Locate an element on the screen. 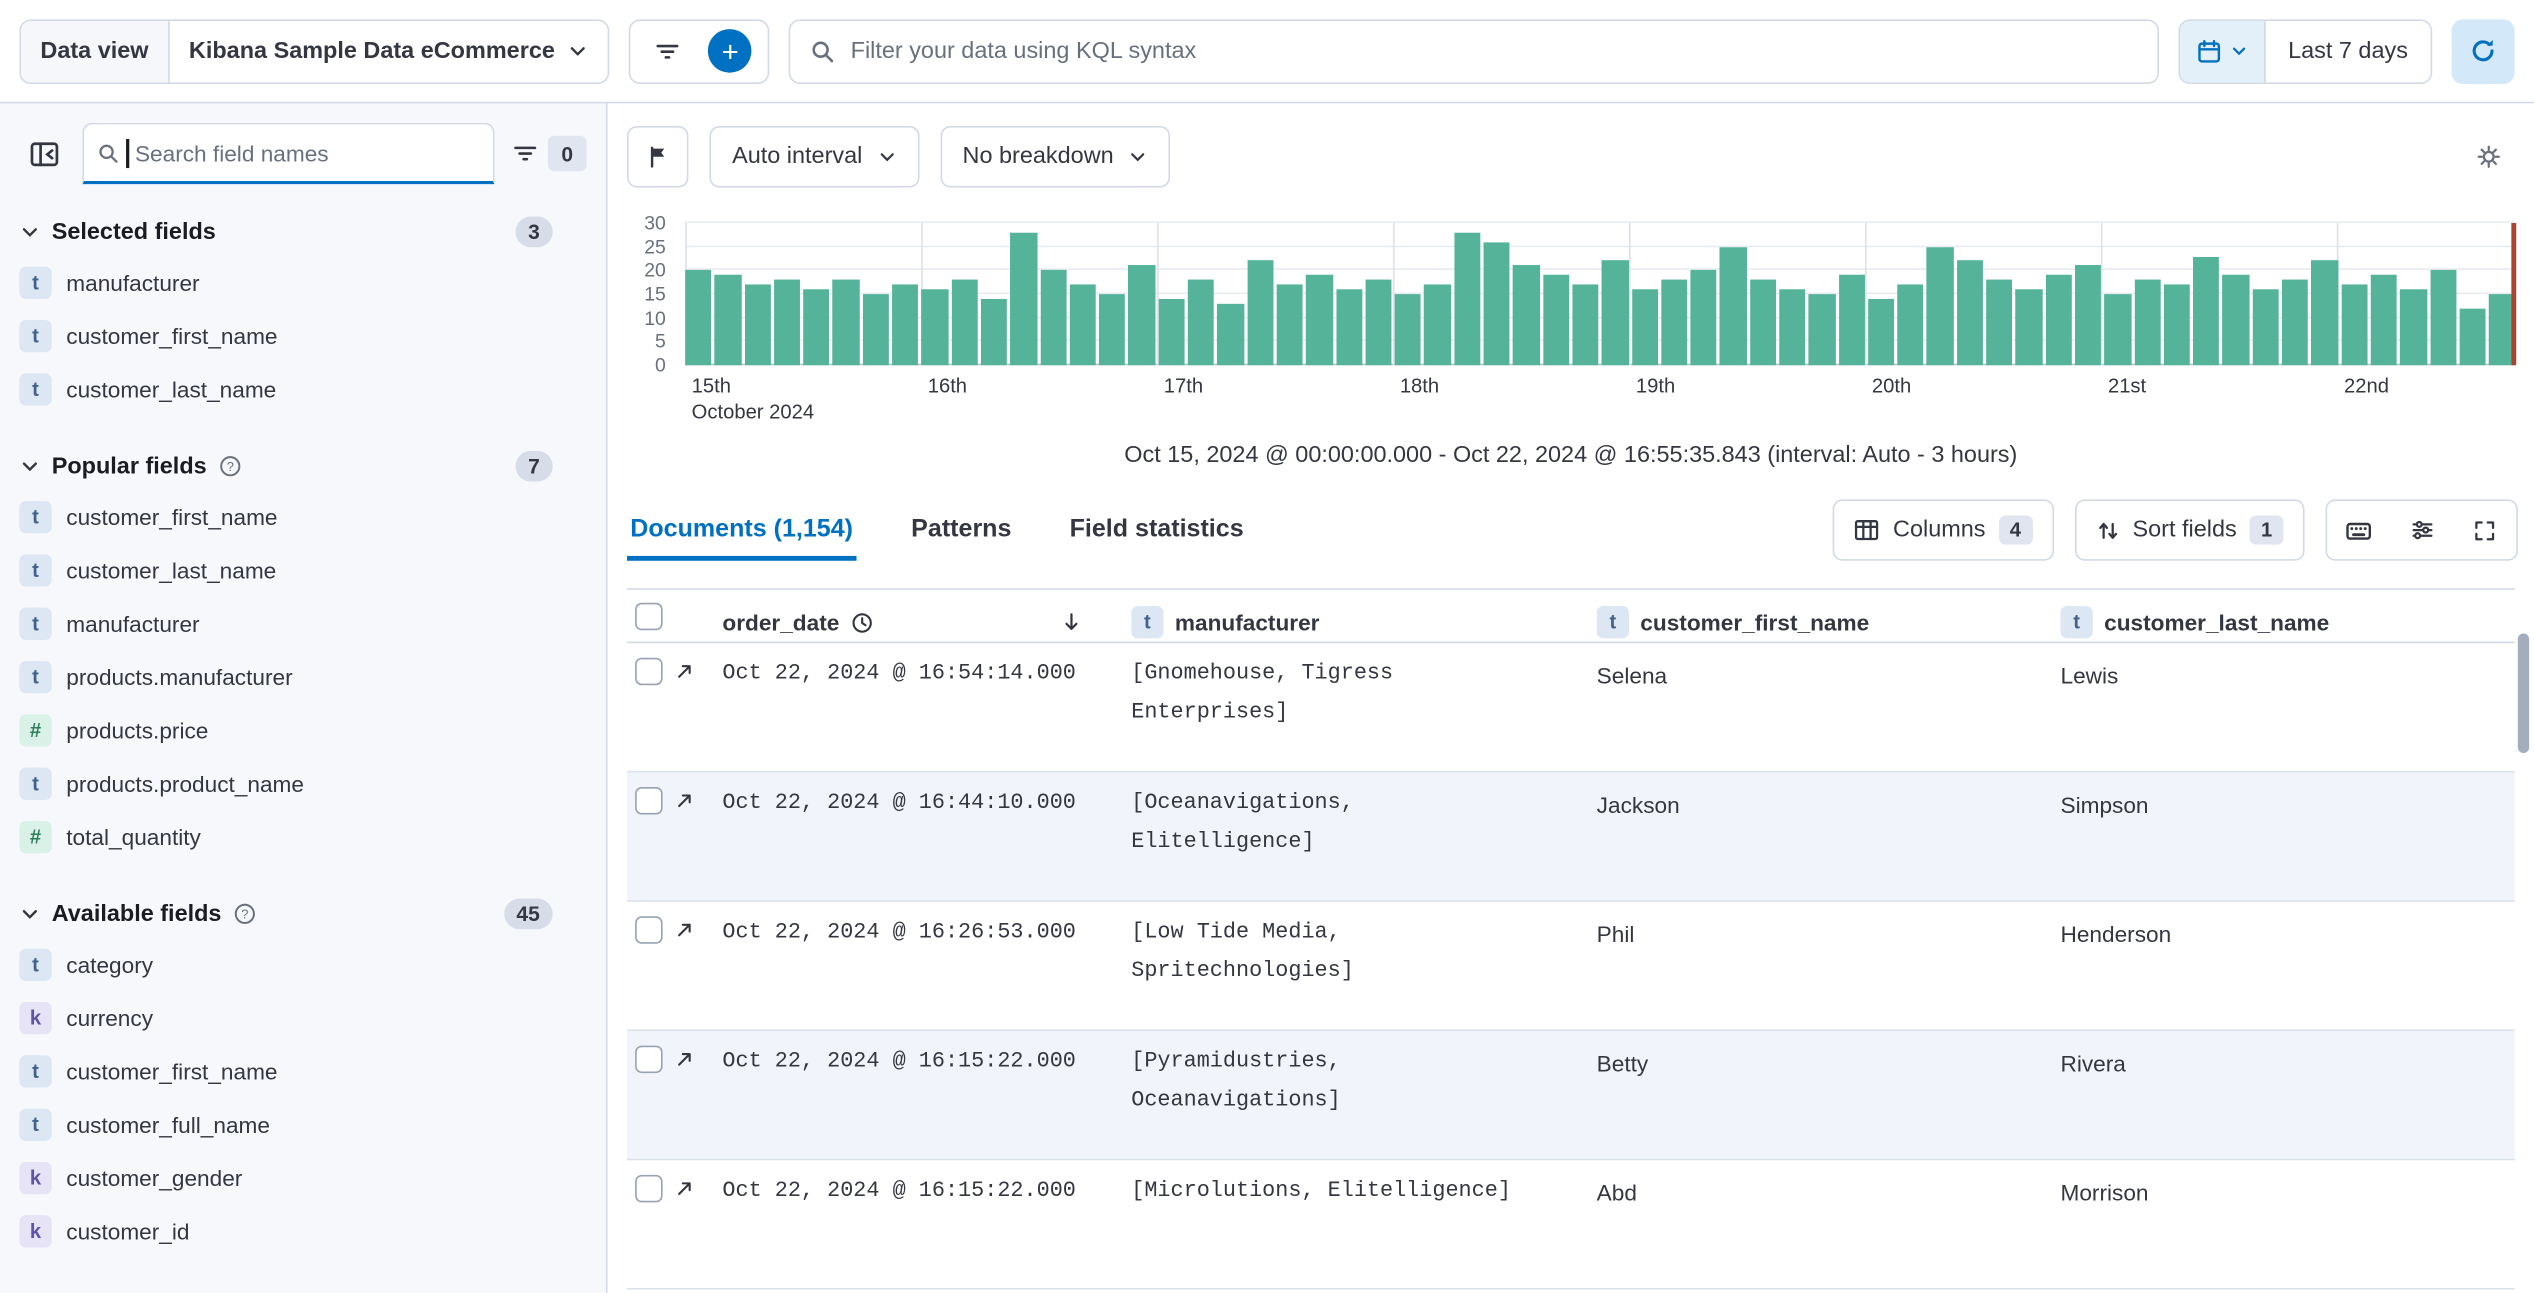 This screenshot has width=2534, height=1293. cell-customer-first-name: Phil is located at coordinates (1829, 966).